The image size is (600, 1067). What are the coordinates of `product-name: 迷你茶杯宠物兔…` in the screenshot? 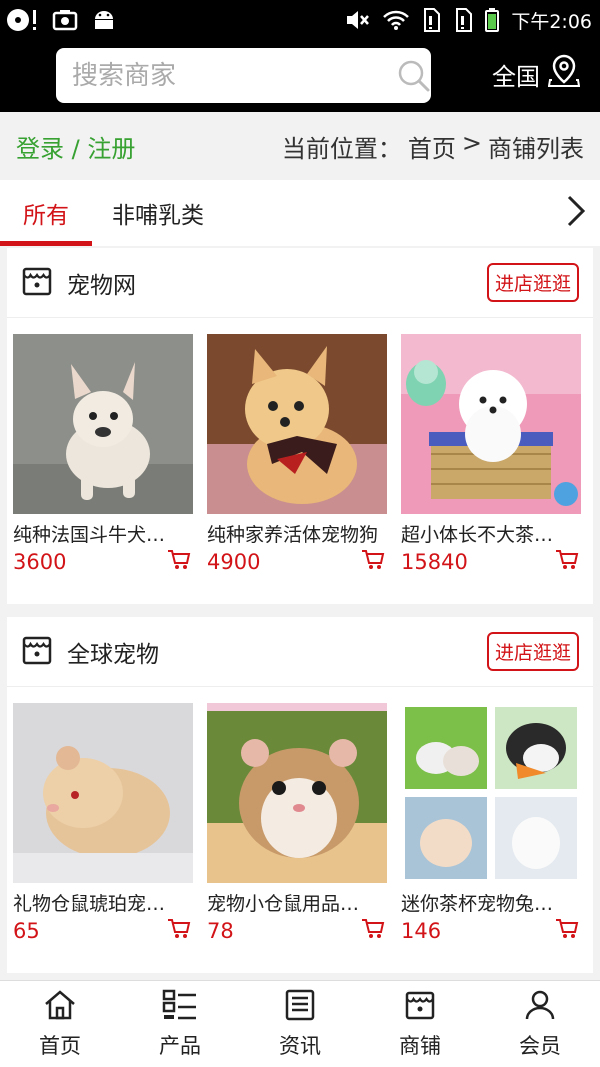 It's located at (491, 902).